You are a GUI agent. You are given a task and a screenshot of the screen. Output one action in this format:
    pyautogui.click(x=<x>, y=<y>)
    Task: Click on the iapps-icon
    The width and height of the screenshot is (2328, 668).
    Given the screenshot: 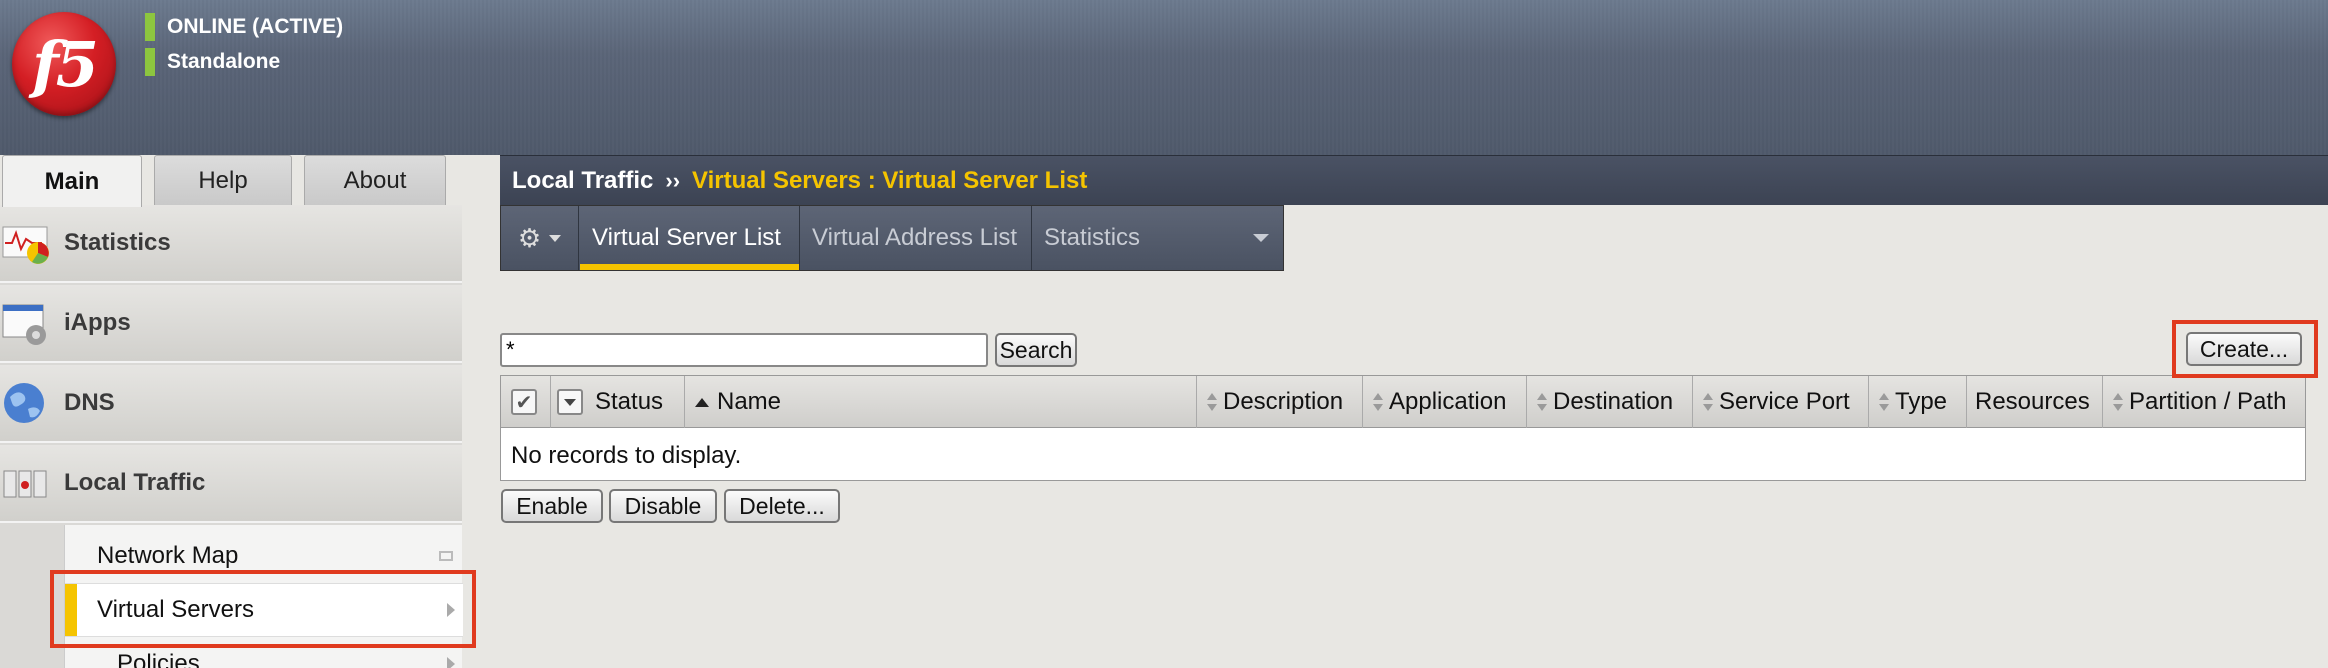 What is the action you would take?
    pyautogui.click(x=24, y=324)
    